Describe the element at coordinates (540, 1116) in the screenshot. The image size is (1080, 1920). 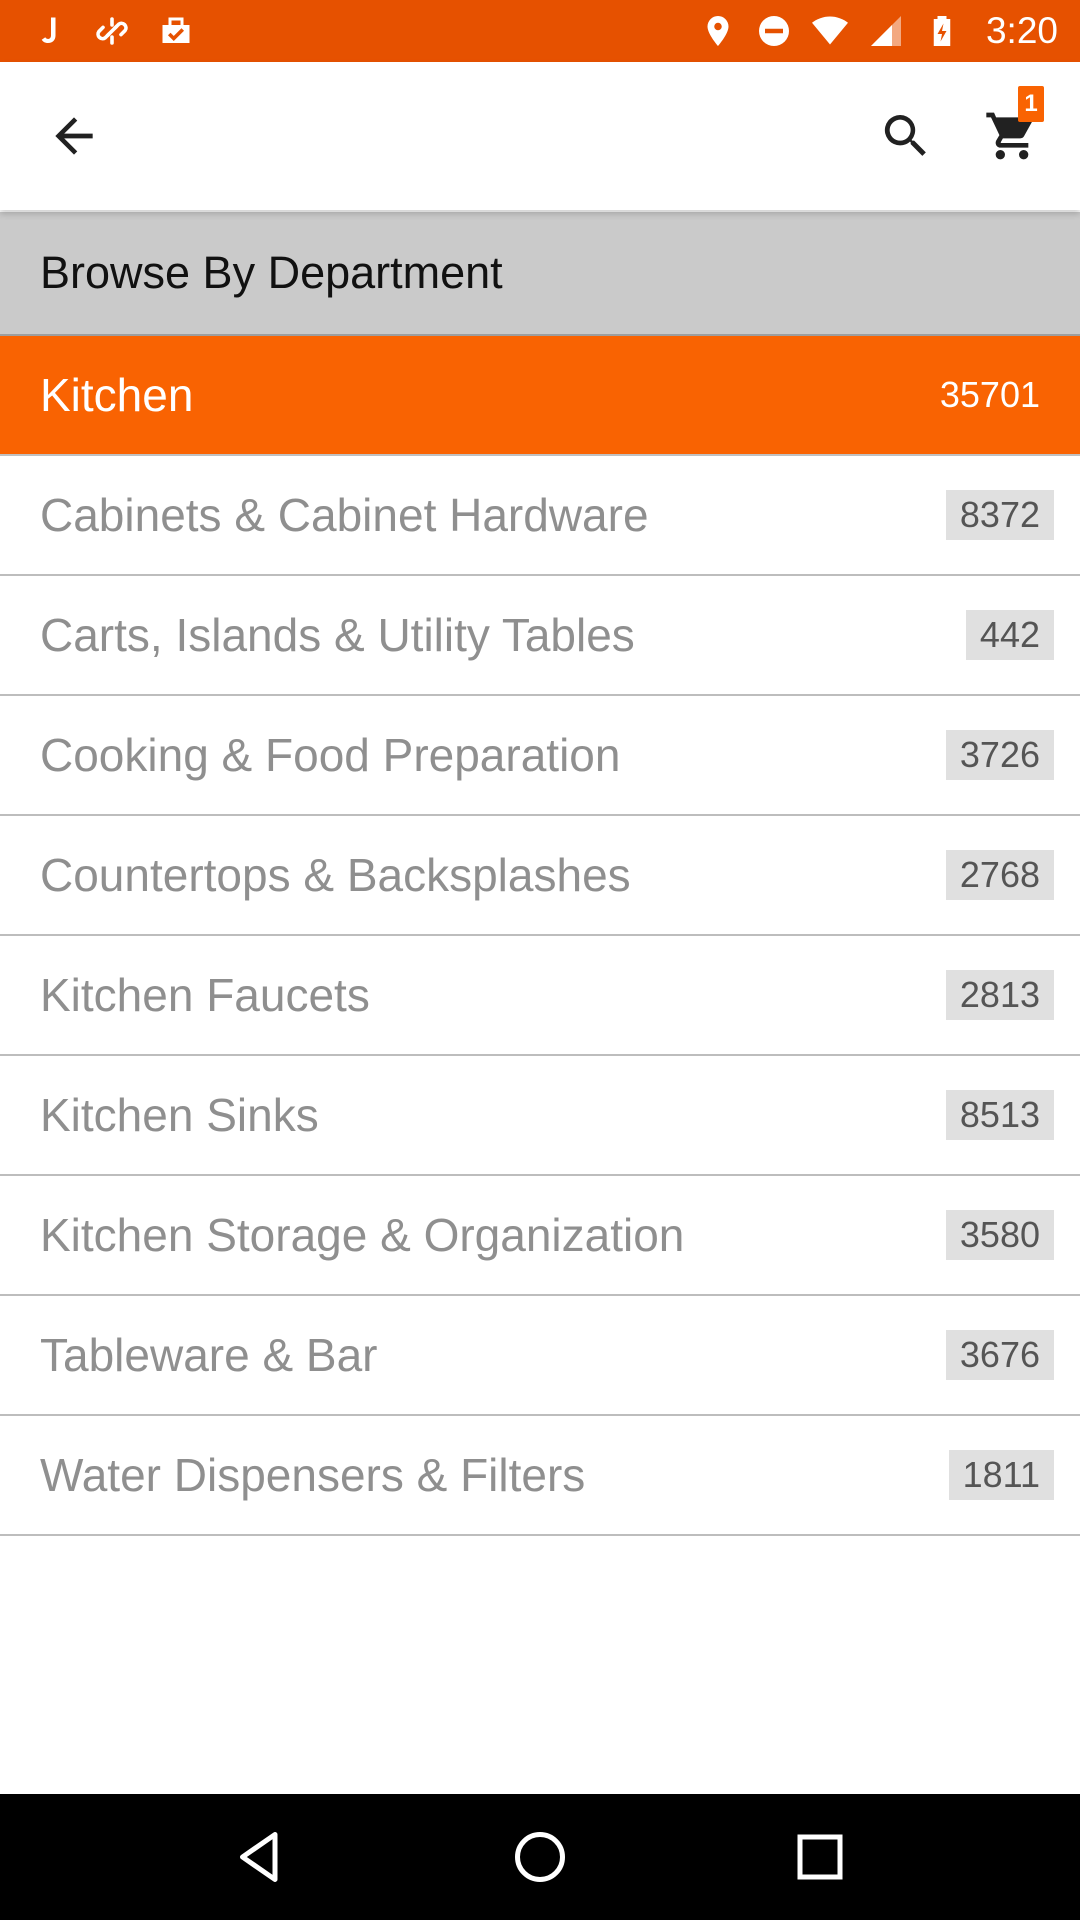
I see `list-item: Kitchen Sinks 8513` at that location.